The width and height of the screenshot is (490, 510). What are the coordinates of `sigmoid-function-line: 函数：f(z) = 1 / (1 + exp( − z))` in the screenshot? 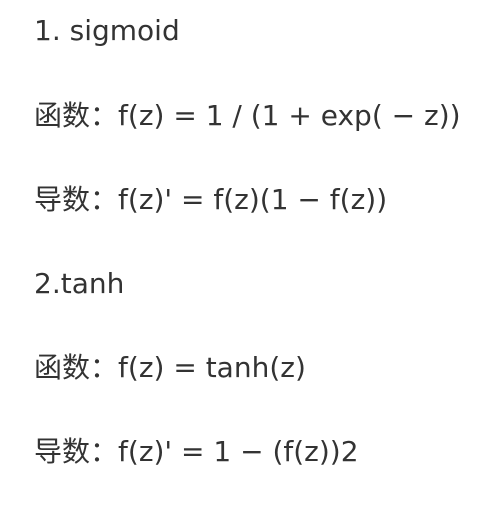 It's located at (247, 116).